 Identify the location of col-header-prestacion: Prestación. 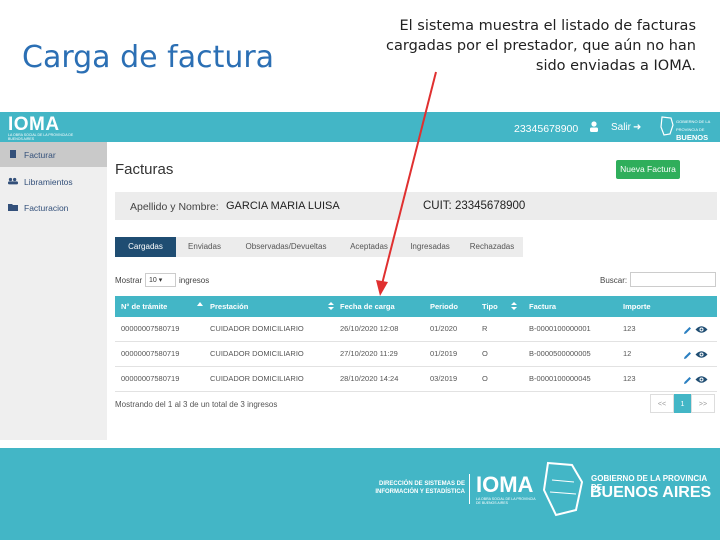
(229, 306).